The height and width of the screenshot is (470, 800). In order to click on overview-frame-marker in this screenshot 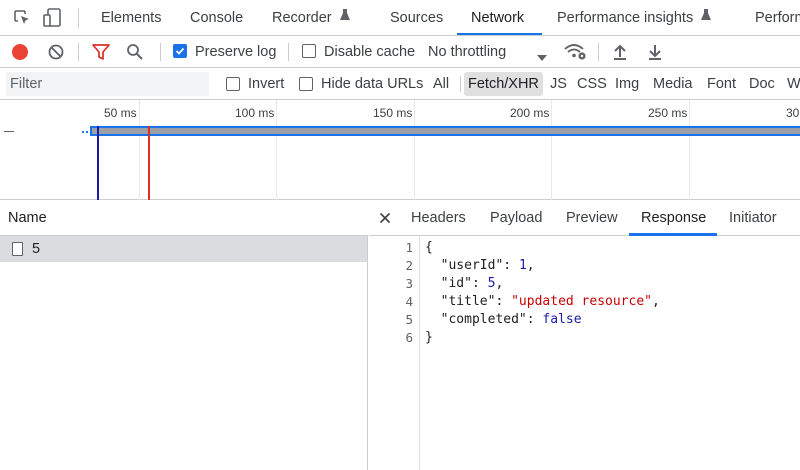, I will do `click(9, 131)`.